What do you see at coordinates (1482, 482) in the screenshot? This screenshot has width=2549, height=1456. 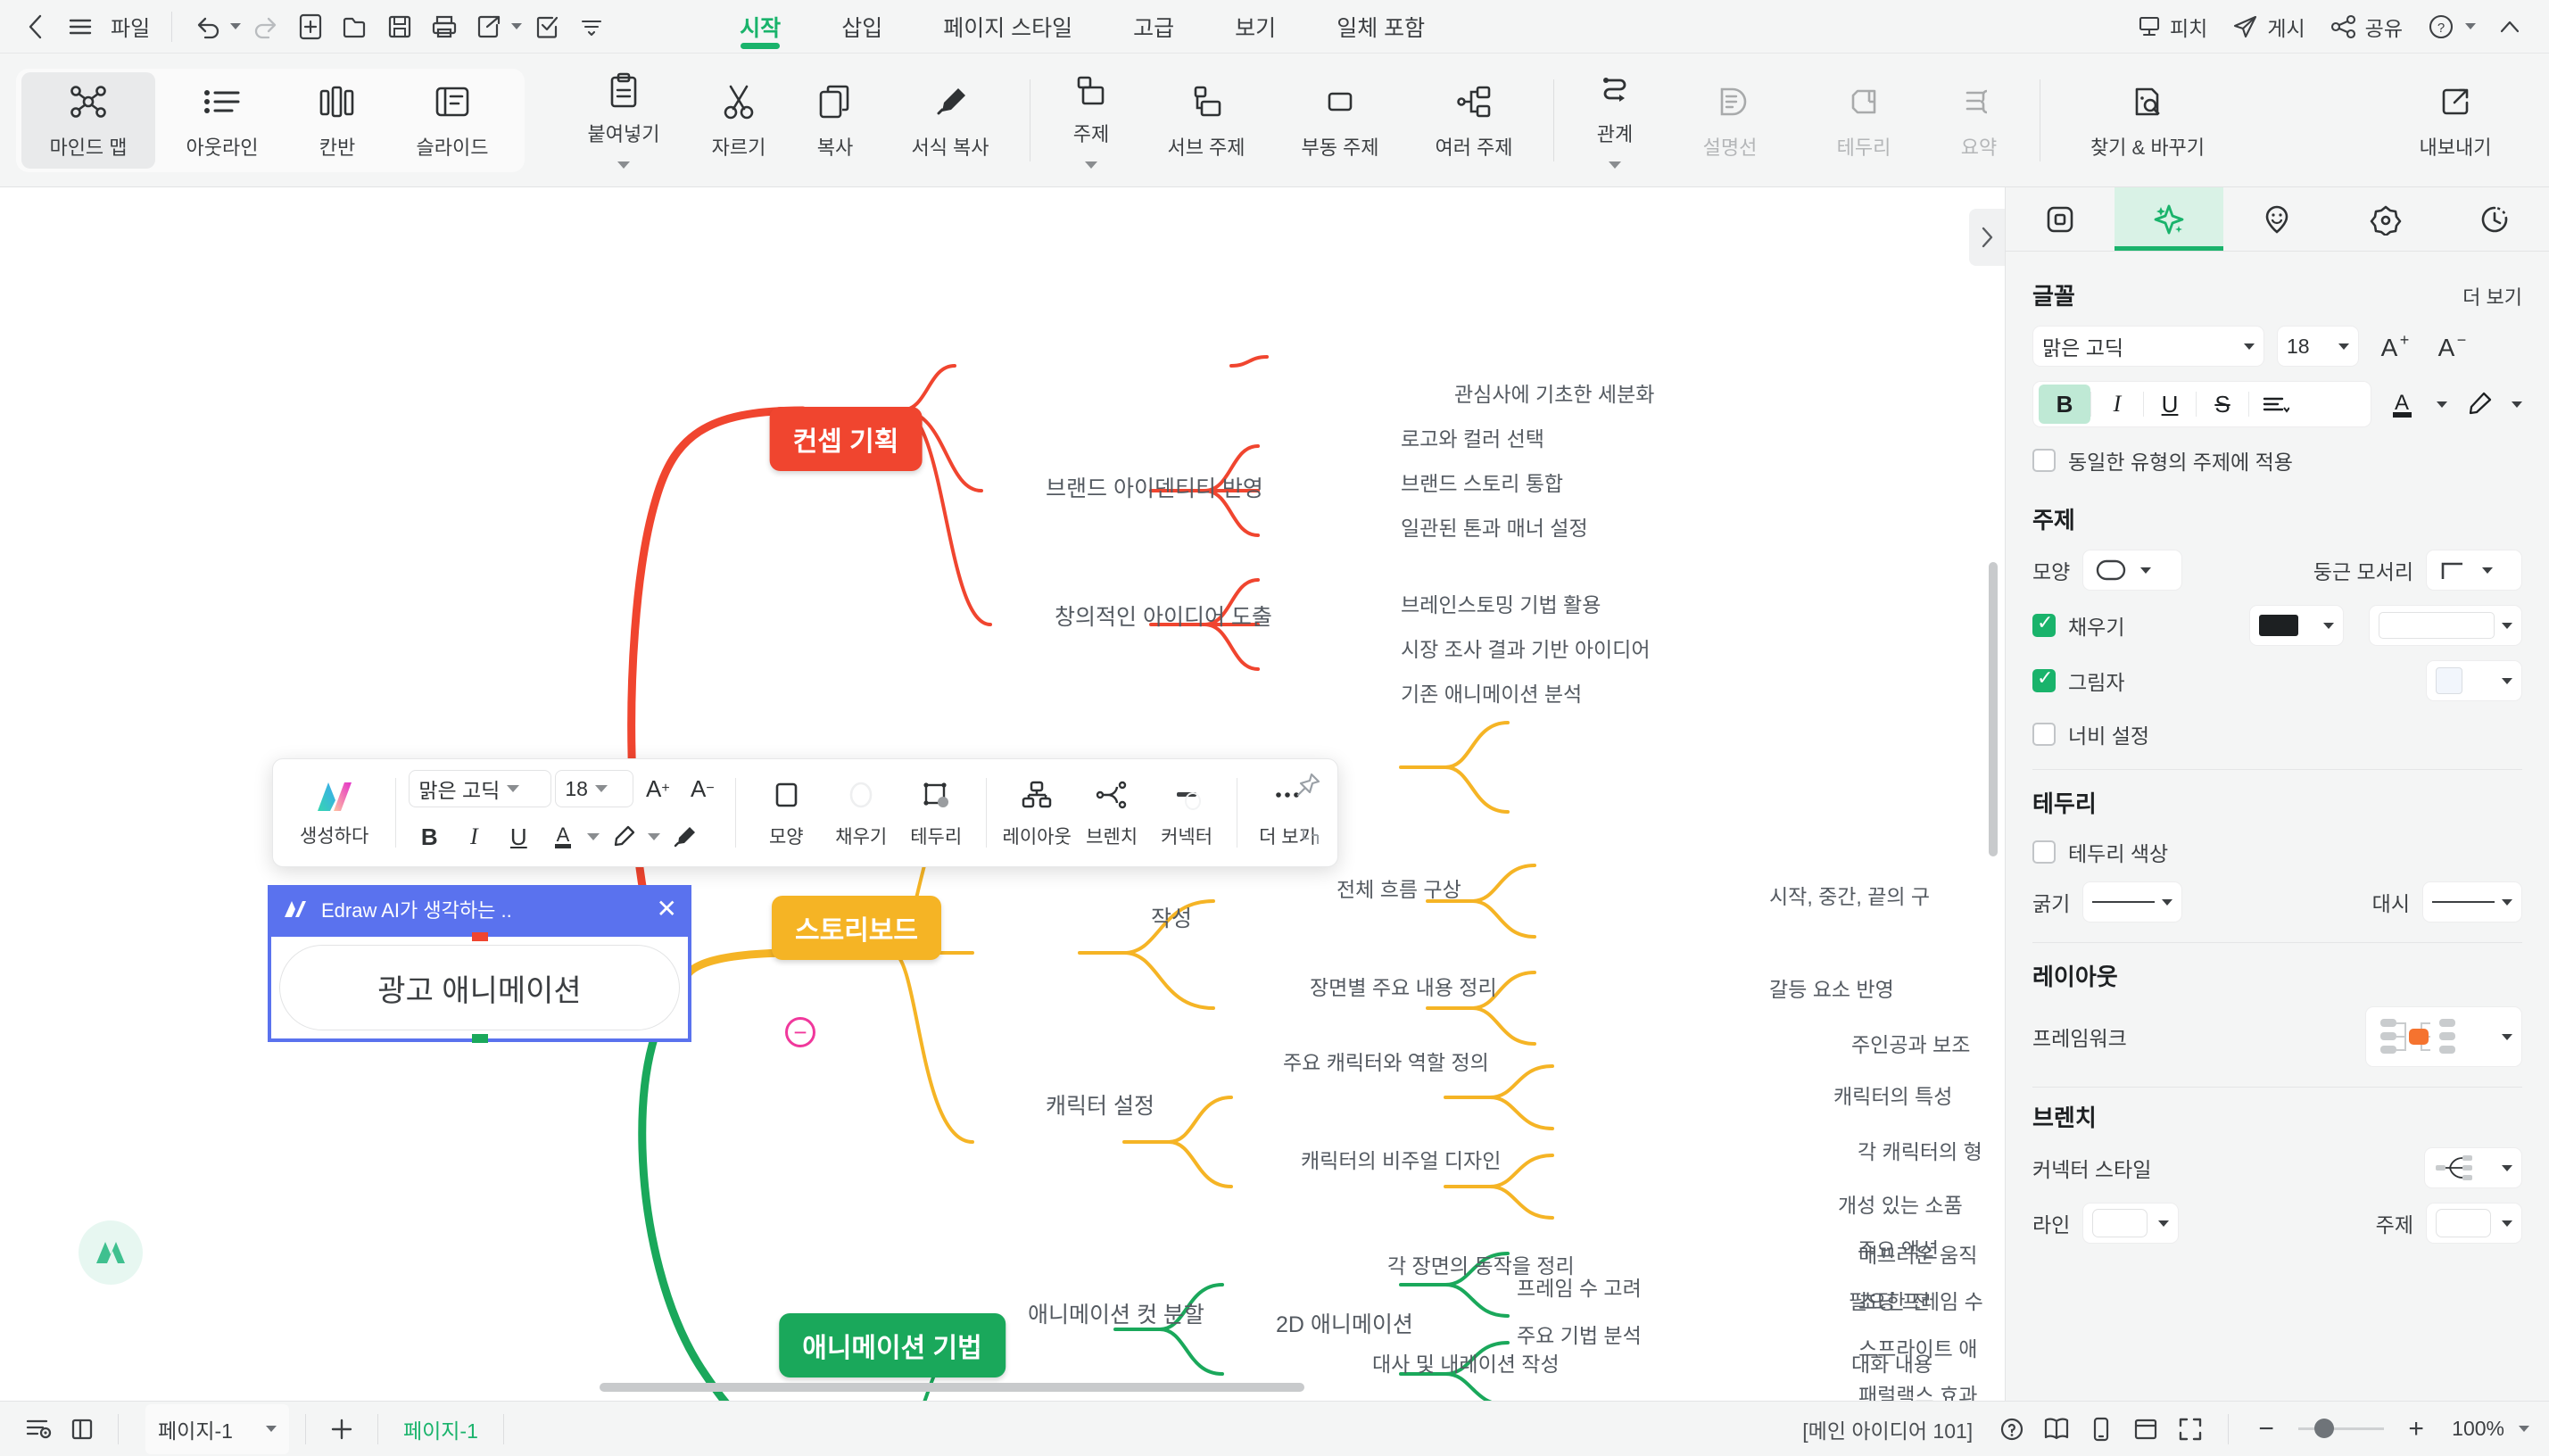 I see `leaf-topic: 브랜드 스토리 통합` at bounding box center [1482, 482].